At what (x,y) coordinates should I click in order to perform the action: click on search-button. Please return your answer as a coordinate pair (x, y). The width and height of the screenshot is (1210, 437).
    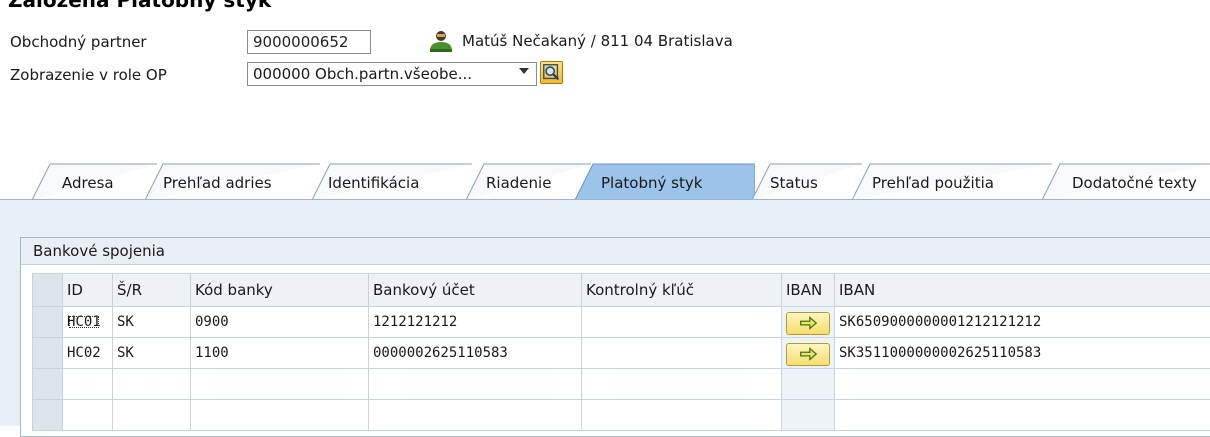
    Looking at the image, I should click on (551, 72).